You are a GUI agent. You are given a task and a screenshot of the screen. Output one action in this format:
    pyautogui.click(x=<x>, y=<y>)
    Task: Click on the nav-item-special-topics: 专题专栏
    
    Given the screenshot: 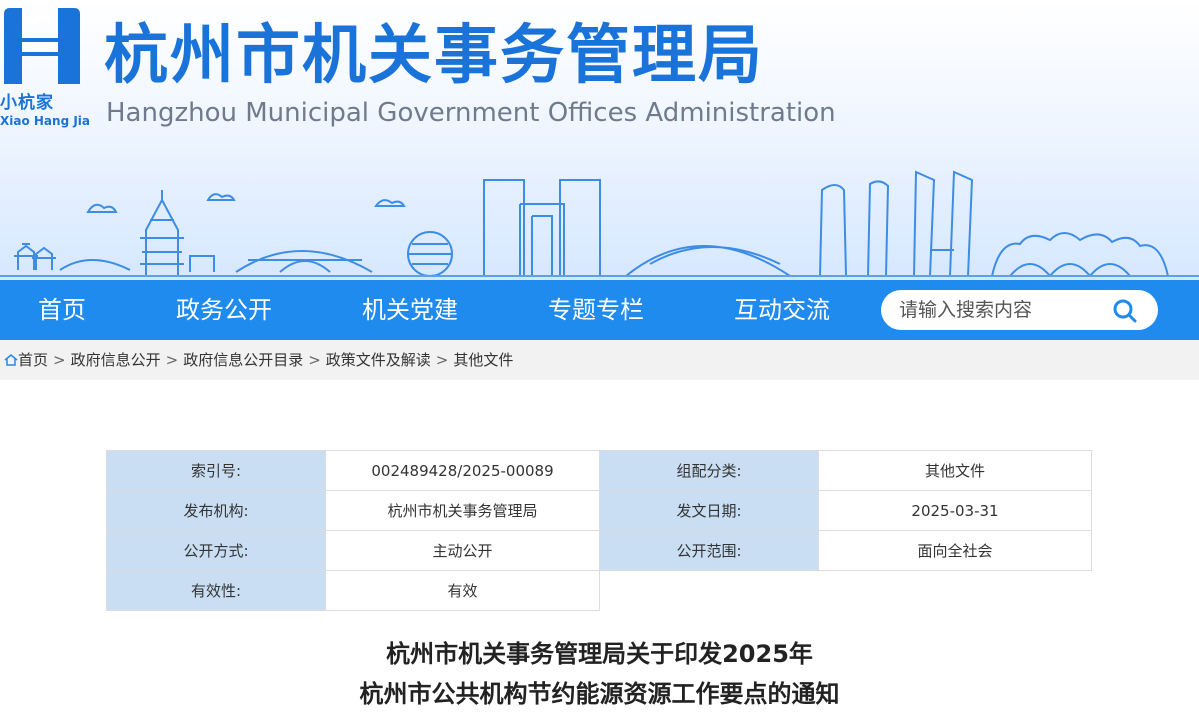 What is the action you would take?
    pyautogui.click(x=596, y=310)
    